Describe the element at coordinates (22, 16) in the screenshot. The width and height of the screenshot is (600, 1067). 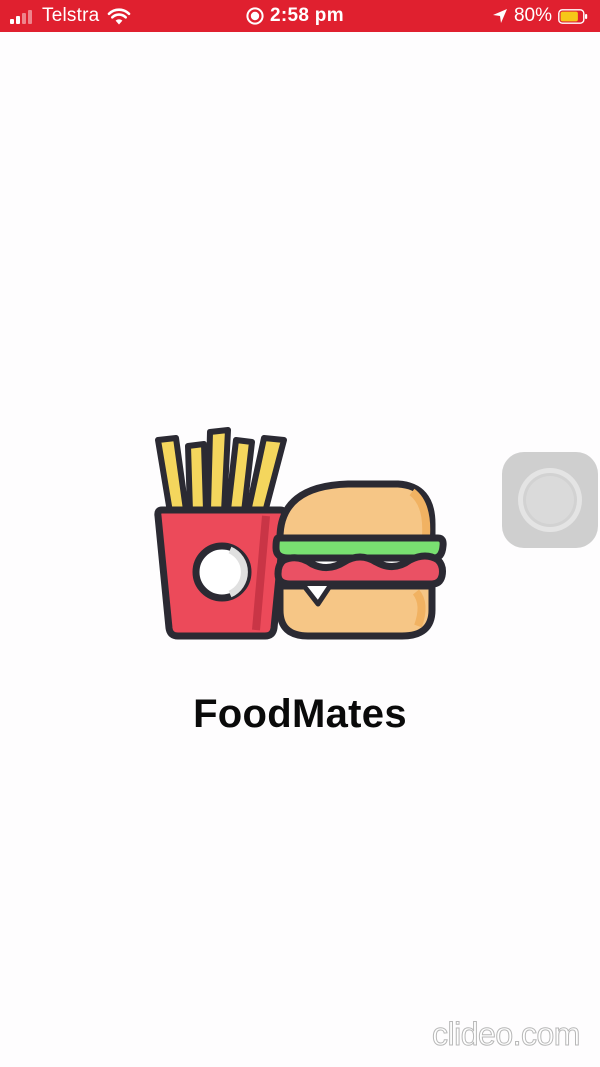
I see `cellular-signal-icon` at that location.